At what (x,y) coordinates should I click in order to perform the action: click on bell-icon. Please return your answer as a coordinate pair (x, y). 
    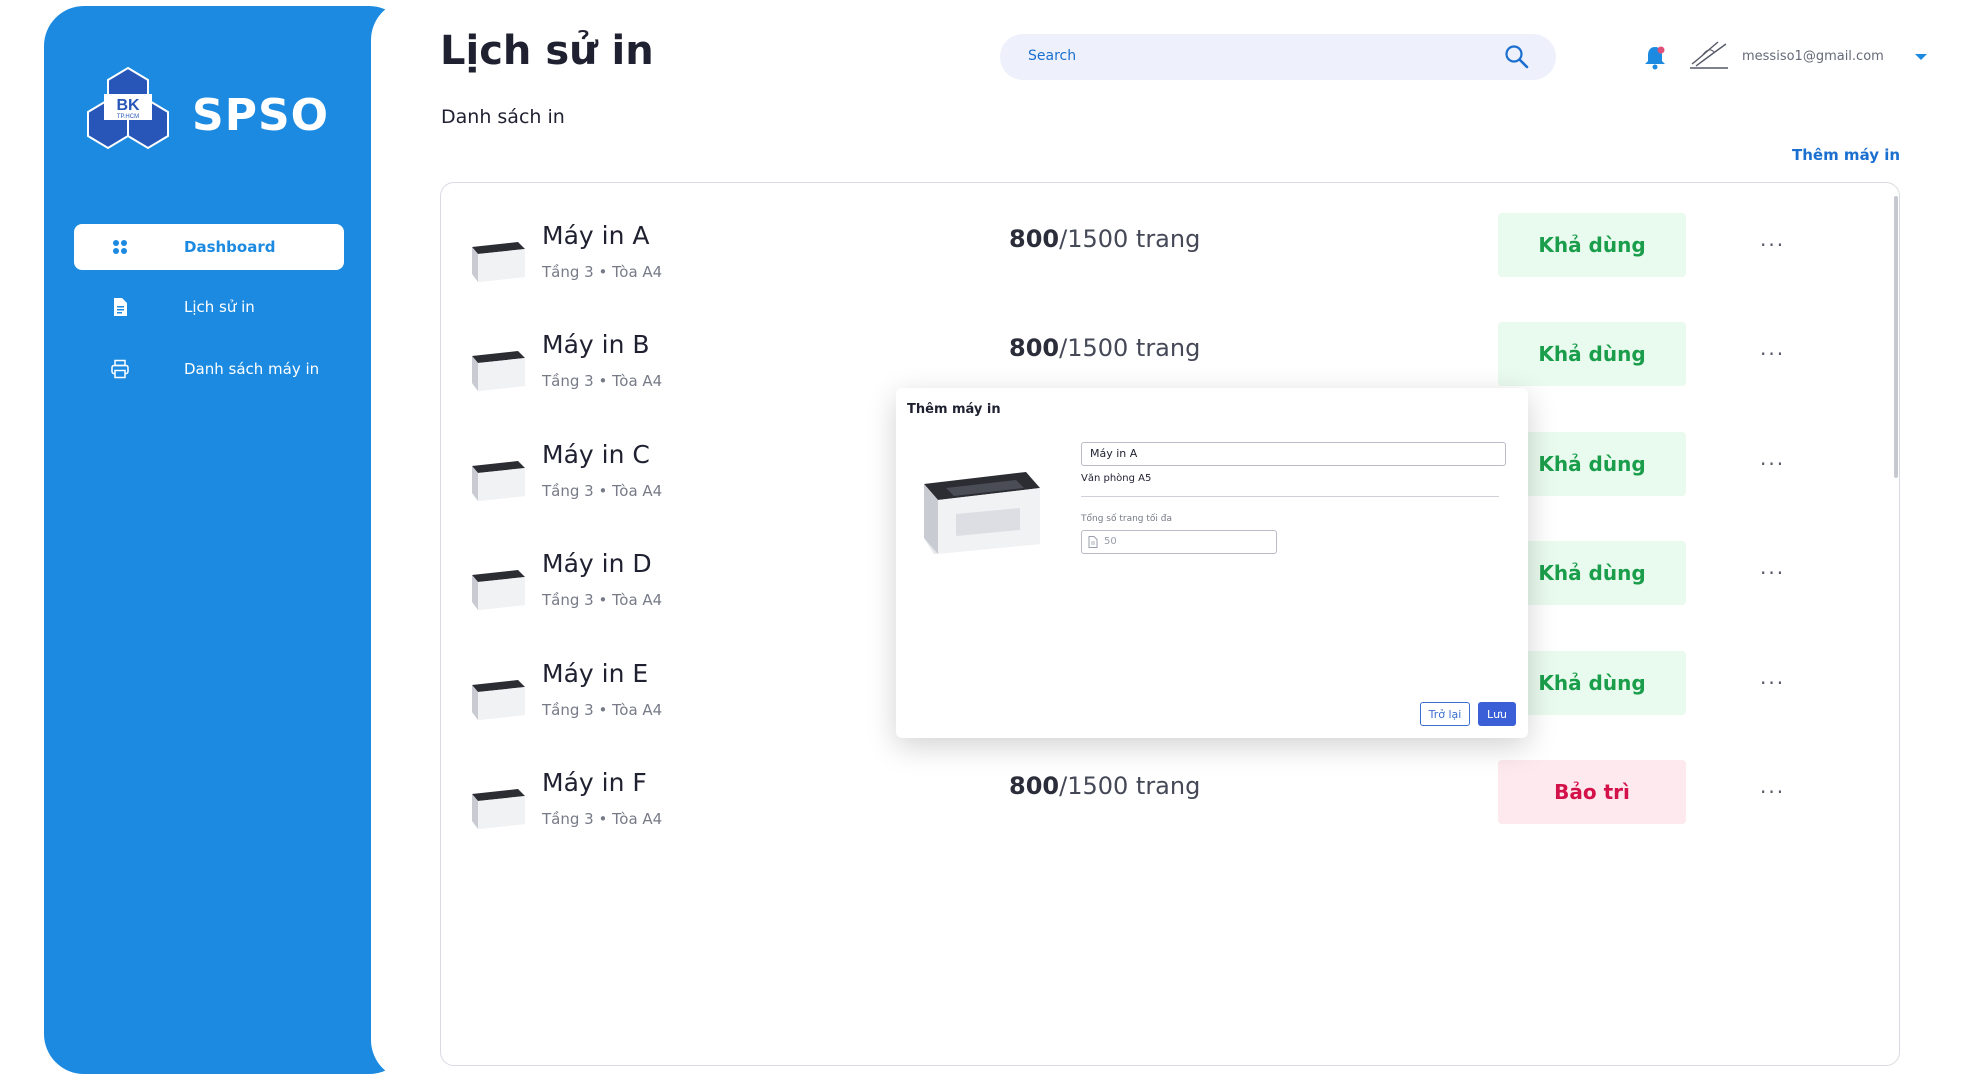
    Looking at the image, I should click on (1655, 57).